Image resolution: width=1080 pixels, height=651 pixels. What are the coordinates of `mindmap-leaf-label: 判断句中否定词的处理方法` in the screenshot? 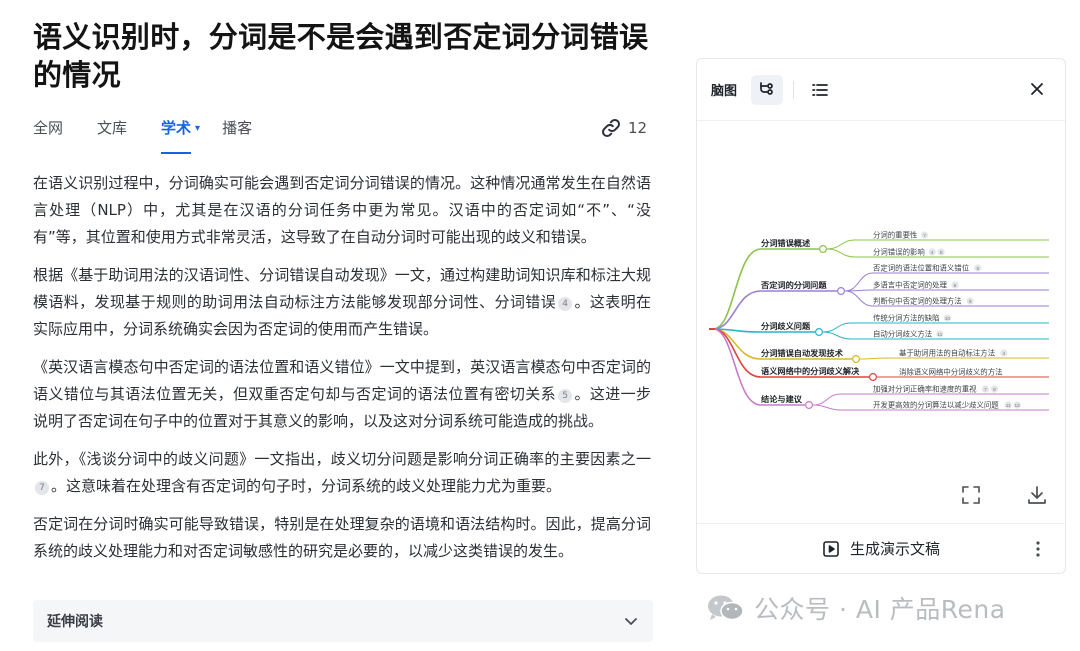 It's located at (917, 301).